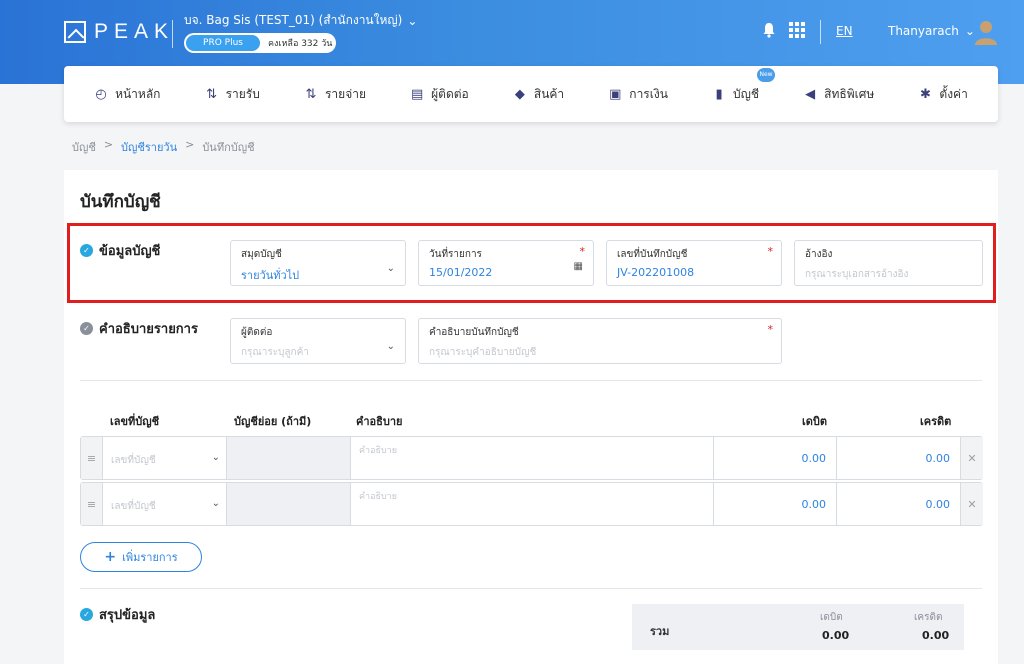 The image size is (1024, 664). What do you see at coordinates (719, 94) in the screenshot?
I see `ledger-icon: ▮` at bounding box center [719, 94].